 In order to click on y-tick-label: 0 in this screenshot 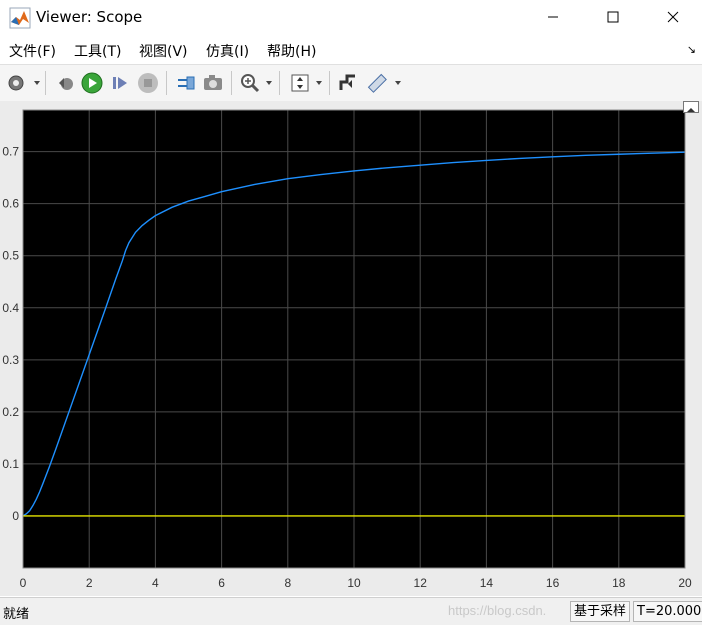, I will do `click(15, 516)`.